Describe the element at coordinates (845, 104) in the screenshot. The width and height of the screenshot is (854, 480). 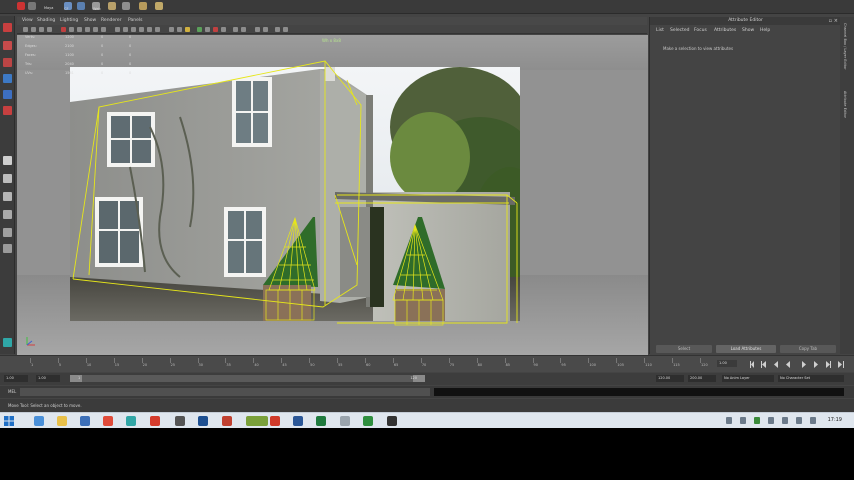
I see `tab-attribute-editor: Attribute Editor` at that location.